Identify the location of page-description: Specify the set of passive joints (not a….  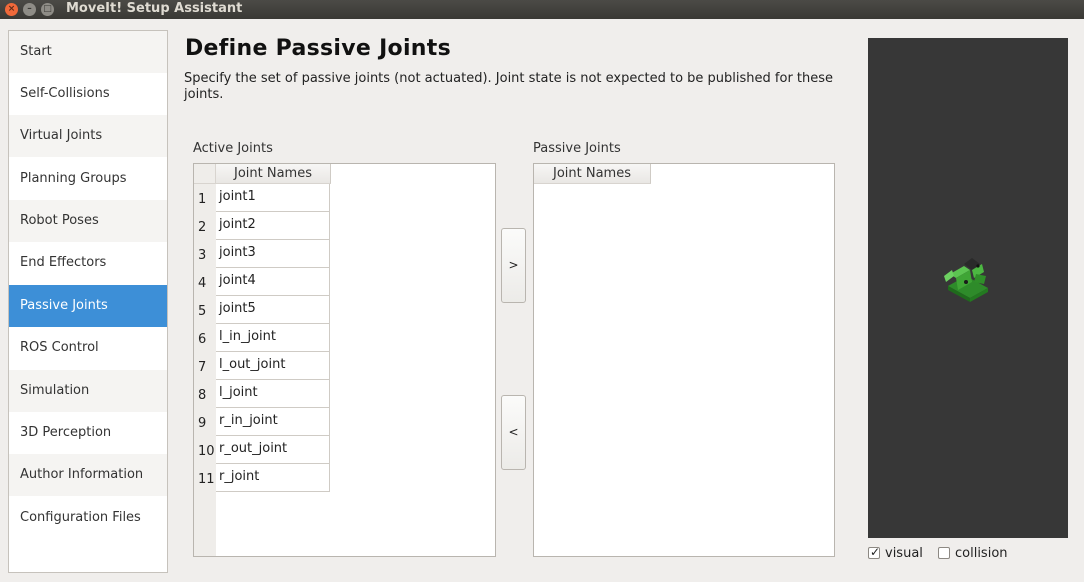
(509, 86).